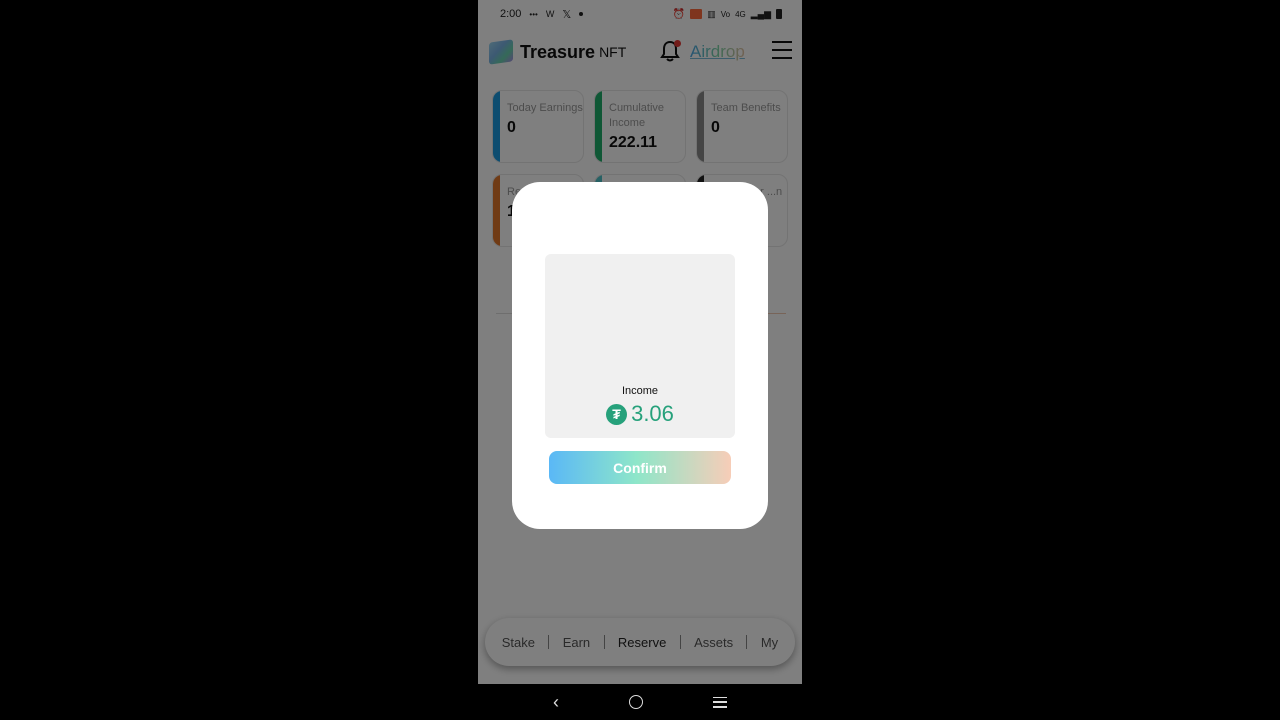  Describe the element at coordinates (640, 391) in the screenshot. I see `income-label: Income` at that location.